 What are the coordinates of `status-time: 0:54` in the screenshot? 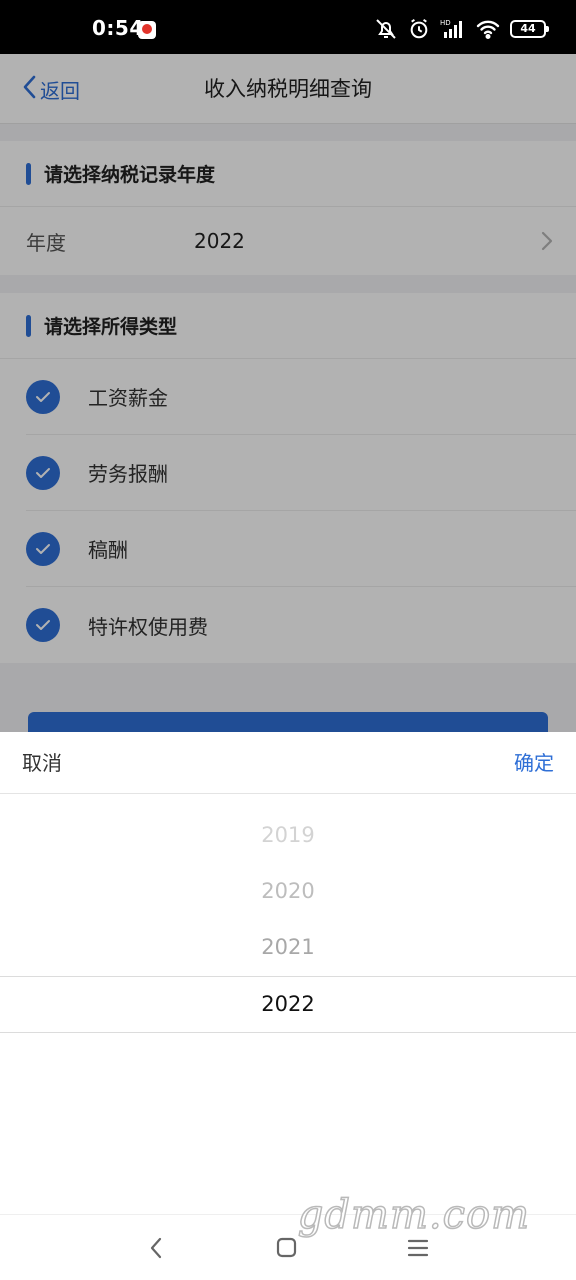 It's located at (118, 28).